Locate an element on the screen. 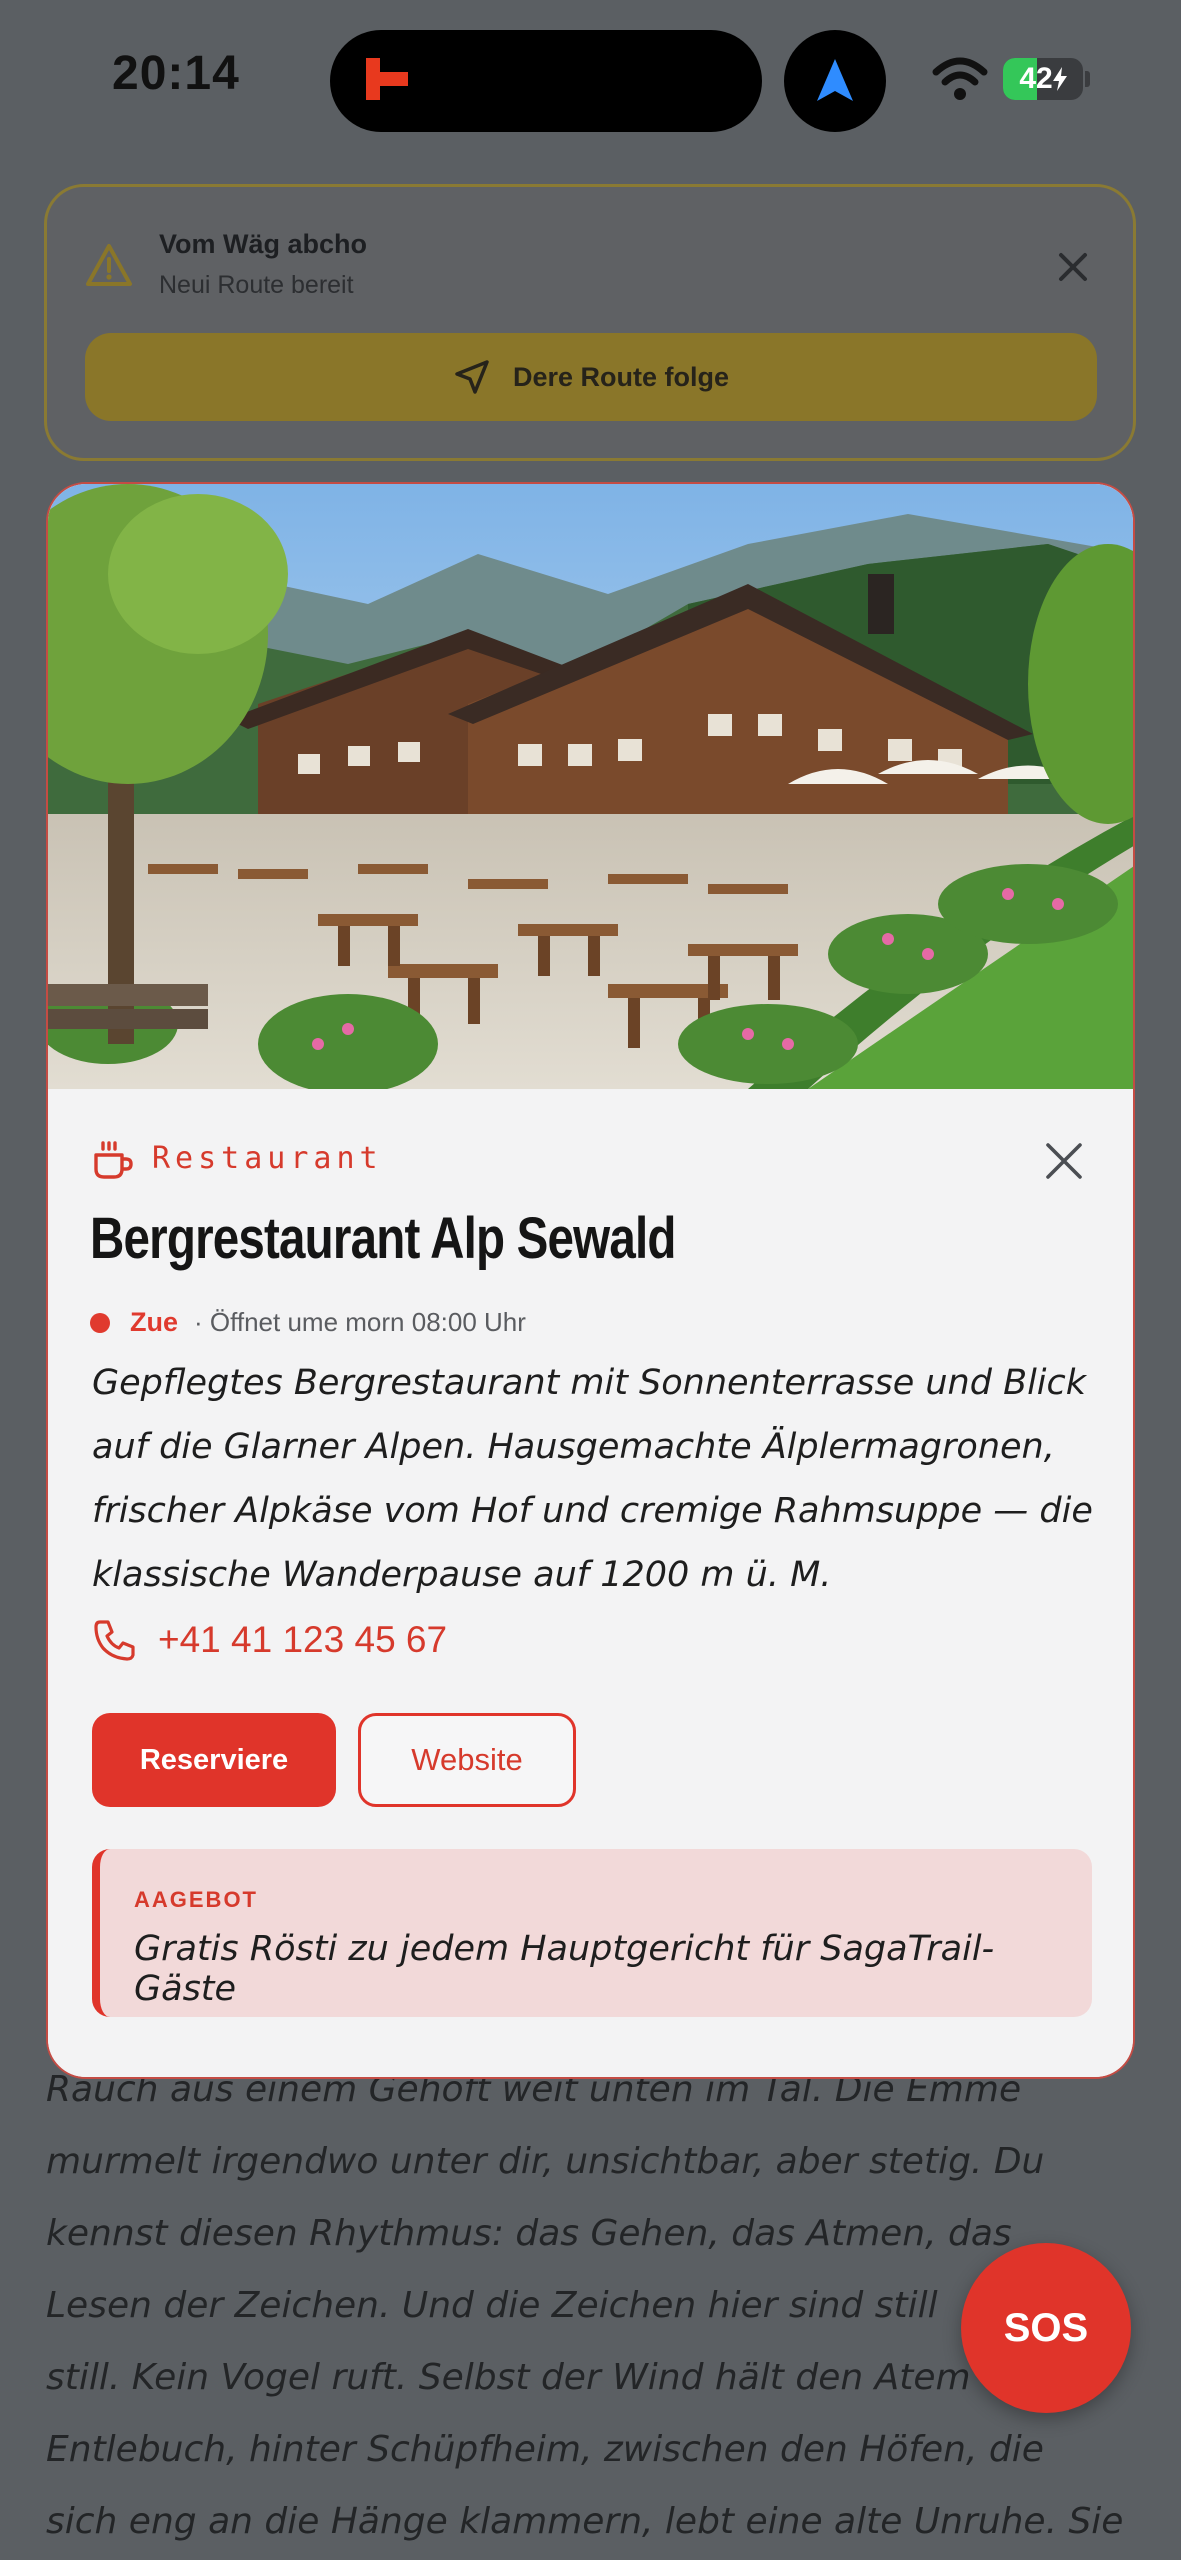 The image size is (1181, 2560). opening-hours: · Öffnet ume morn 08:00 Uhr is located at coordinates (360, 1322).